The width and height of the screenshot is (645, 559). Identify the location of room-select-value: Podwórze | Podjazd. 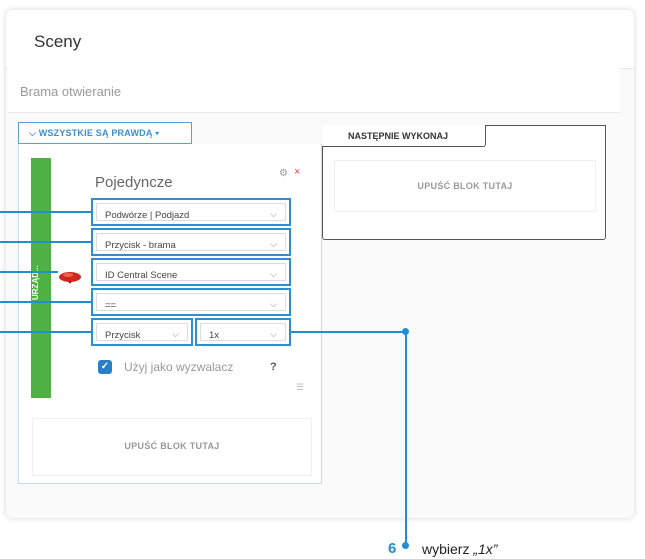
(147, 215).